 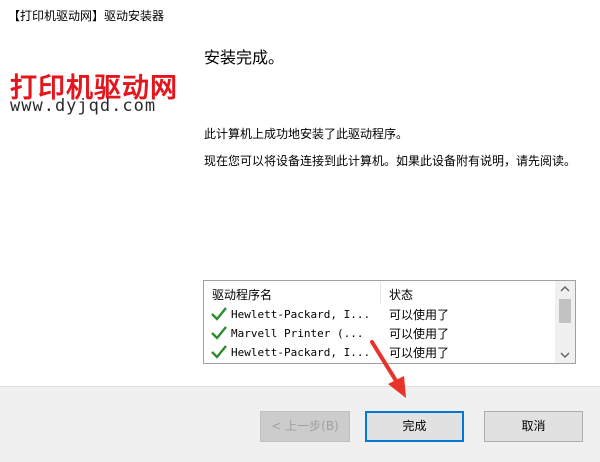 What do you see at coordinates (390, 161) in the screenshot?
I see `instruction-message: 现在您可以将设备连接到此计算机。如果此设备附有说明，请先阅读。` at bounding box center [390, 161].